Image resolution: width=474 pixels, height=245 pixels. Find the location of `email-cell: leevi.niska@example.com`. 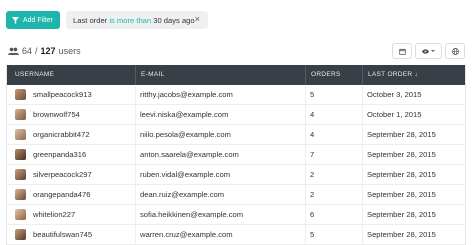

email-cell: leevi.niska@example.com is located at coordinates (184, 114).